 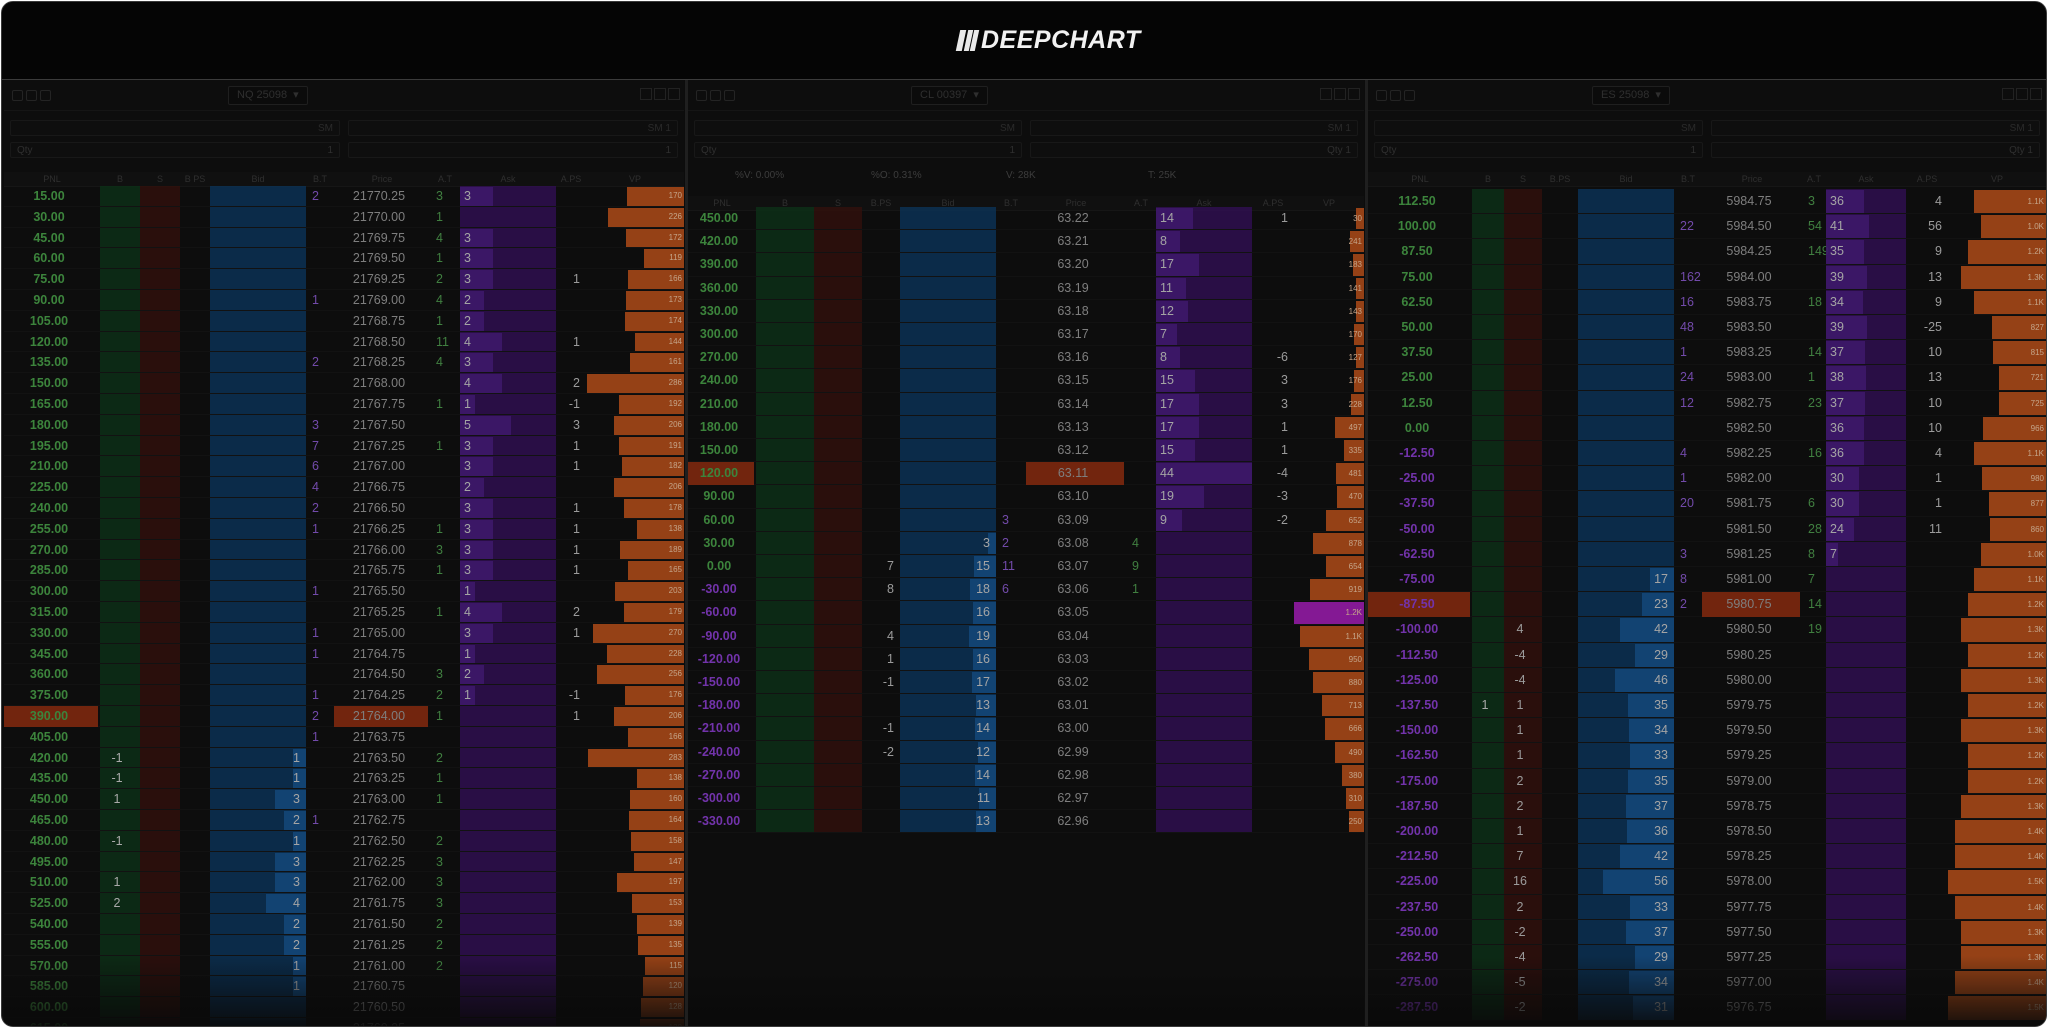 What do you see at coordinates (1073, 357) in the screenshot?
I see `price-cell: 63.16` at bounding box center [1073, 357].